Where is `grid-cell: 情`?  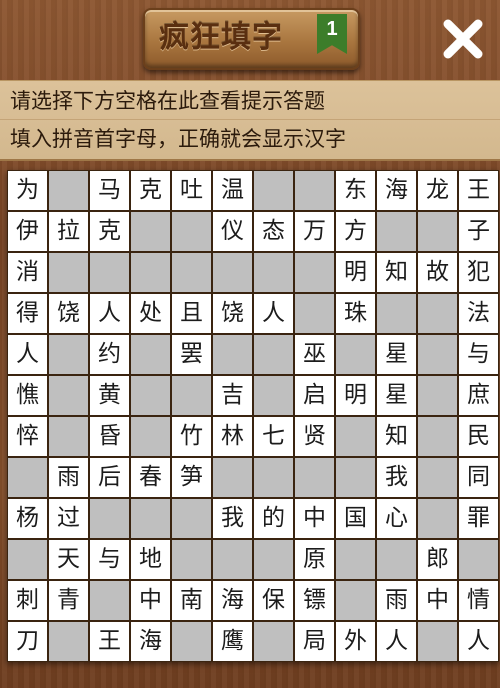
grid-cell: 情 is located at coordinates (478, 600).